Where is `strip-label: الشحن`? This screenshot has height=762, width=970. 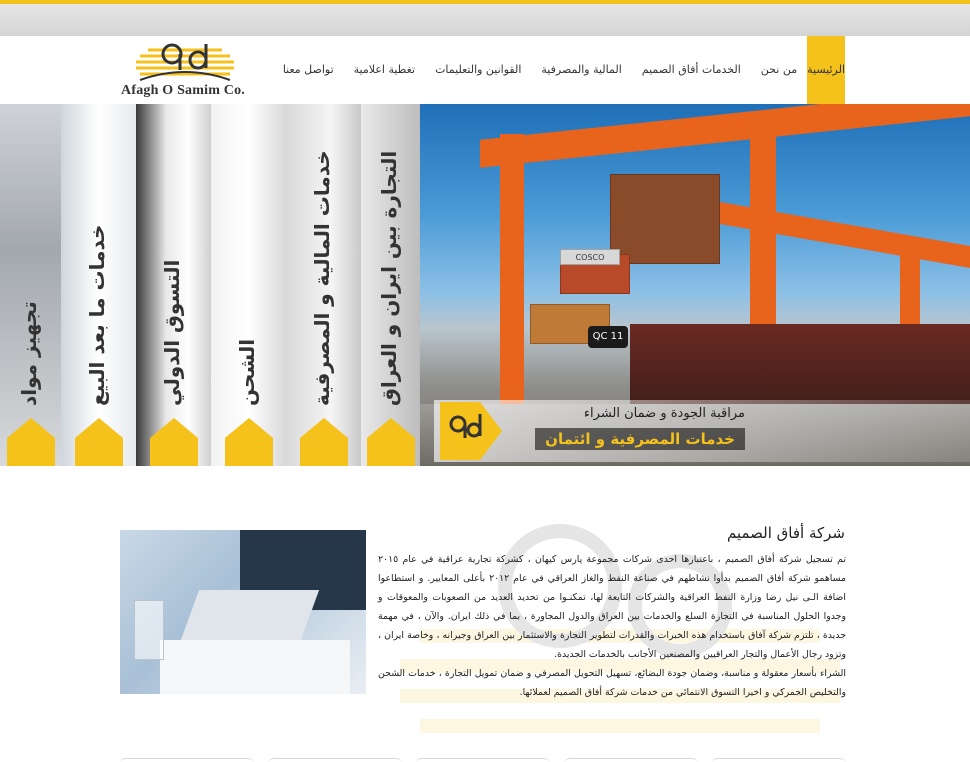 strip-label: الشحن is located at coordinates (246, 372).